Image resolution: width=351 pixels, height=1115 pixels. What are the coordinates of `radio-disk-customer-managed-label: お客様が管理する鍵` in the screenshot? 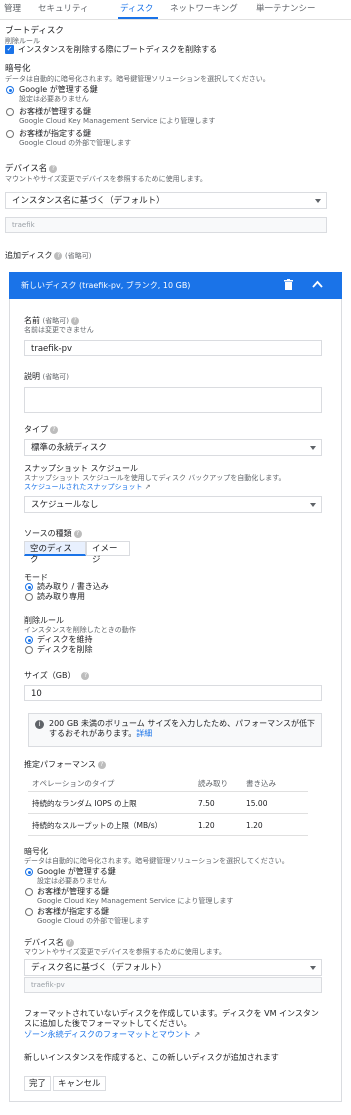 It's located at (73, 891).